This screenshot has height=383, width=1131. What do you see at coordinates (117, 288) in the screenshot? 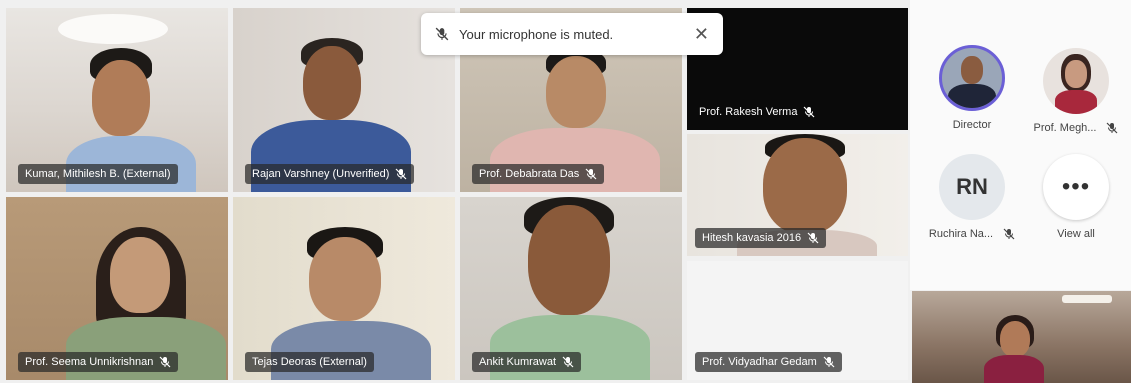
I see `video-tile-seema: Prof. Seema Unnikrishnan` at bounding box center [117, 288].